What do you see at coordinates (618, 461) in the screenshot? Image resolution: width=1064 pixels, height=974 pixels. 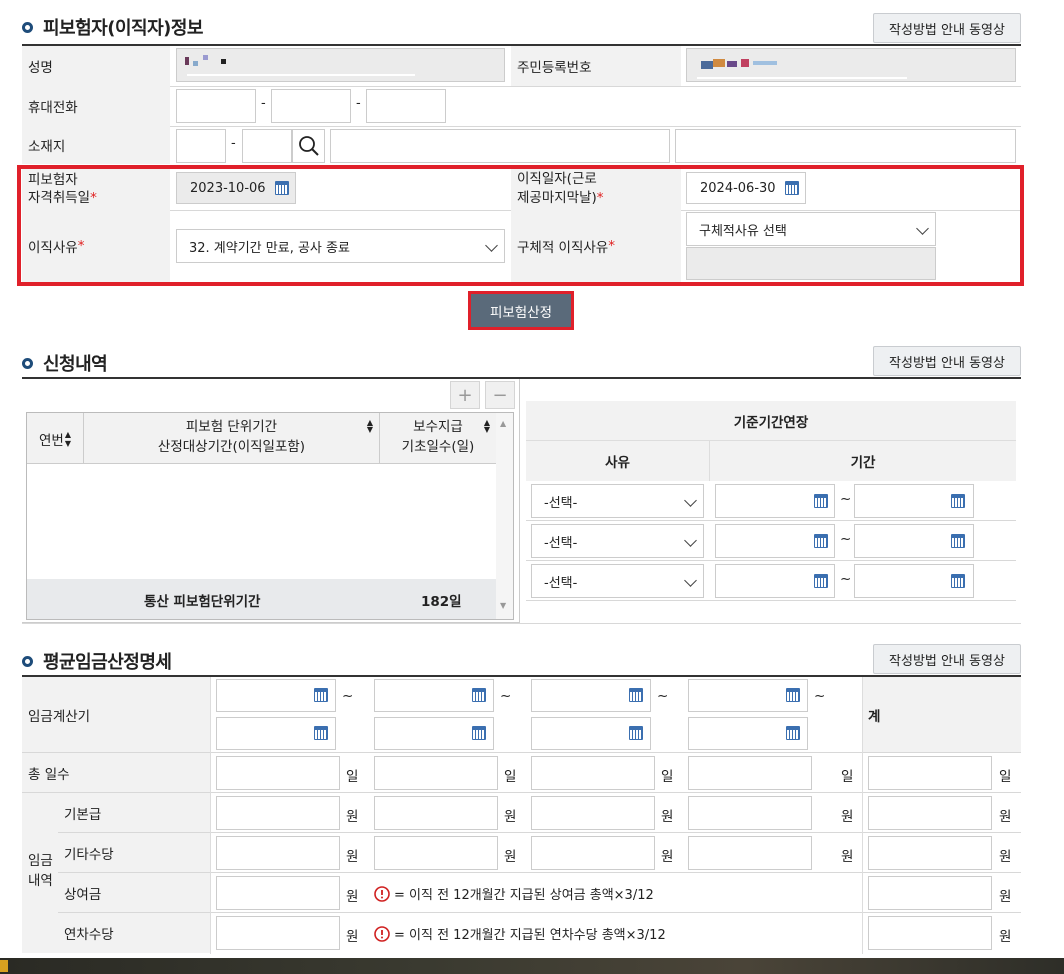 I see `extend-col-reason: 사유` at bounding box center [618, 461].